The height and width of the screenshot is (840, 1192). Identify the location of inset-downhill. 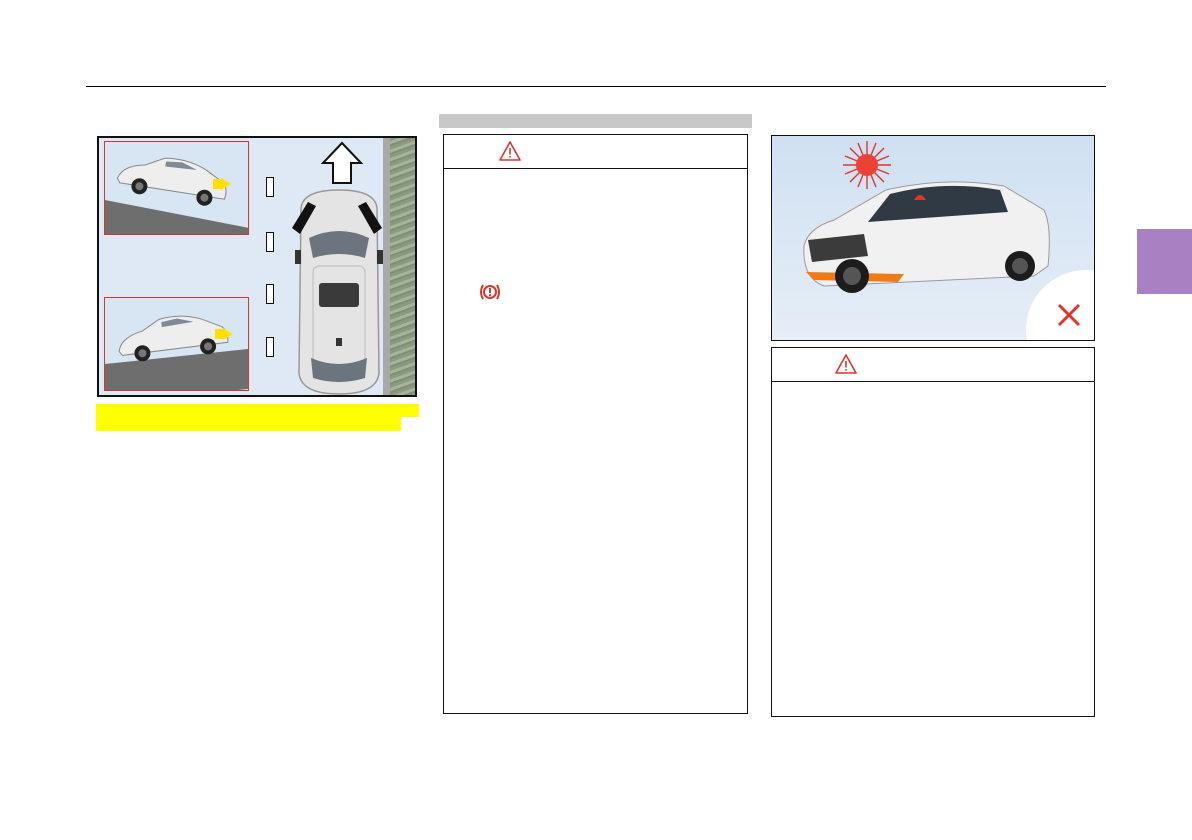
(176, 344).